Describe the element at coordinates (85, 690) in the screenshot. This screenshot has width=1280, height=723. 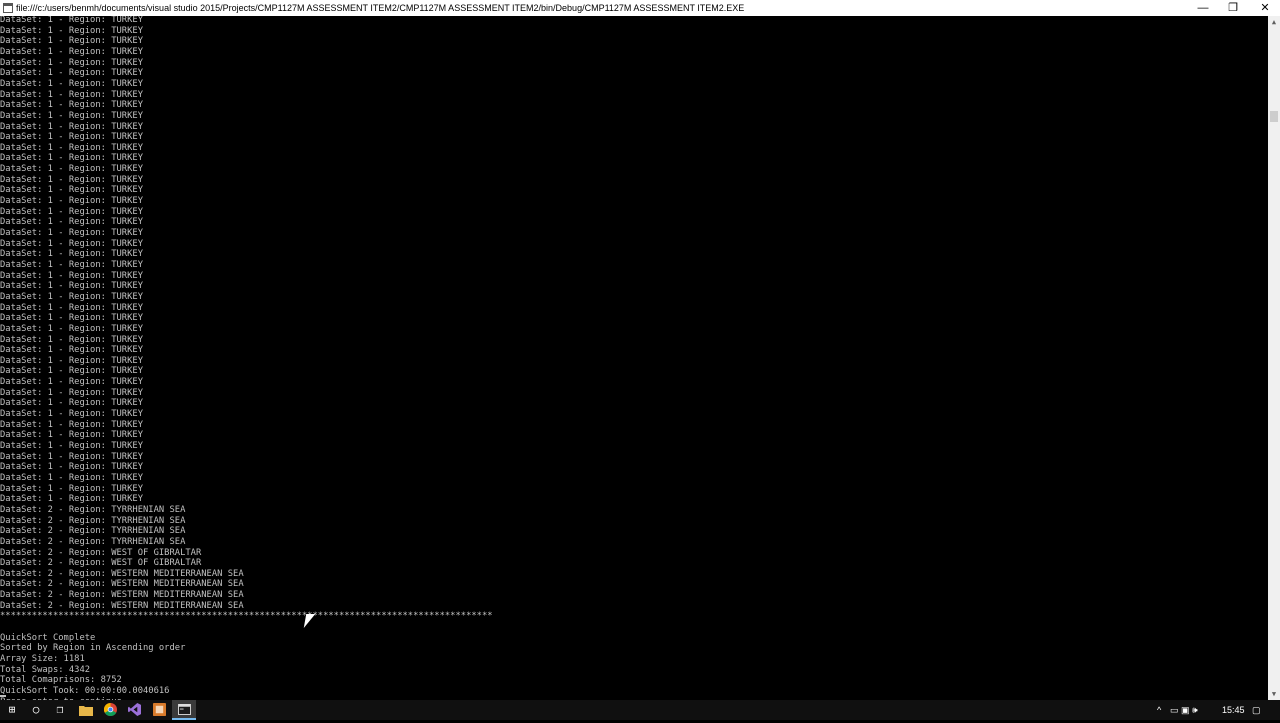
I see `console-line: QuickSort Took: 00:00:00.0040616` at that location.